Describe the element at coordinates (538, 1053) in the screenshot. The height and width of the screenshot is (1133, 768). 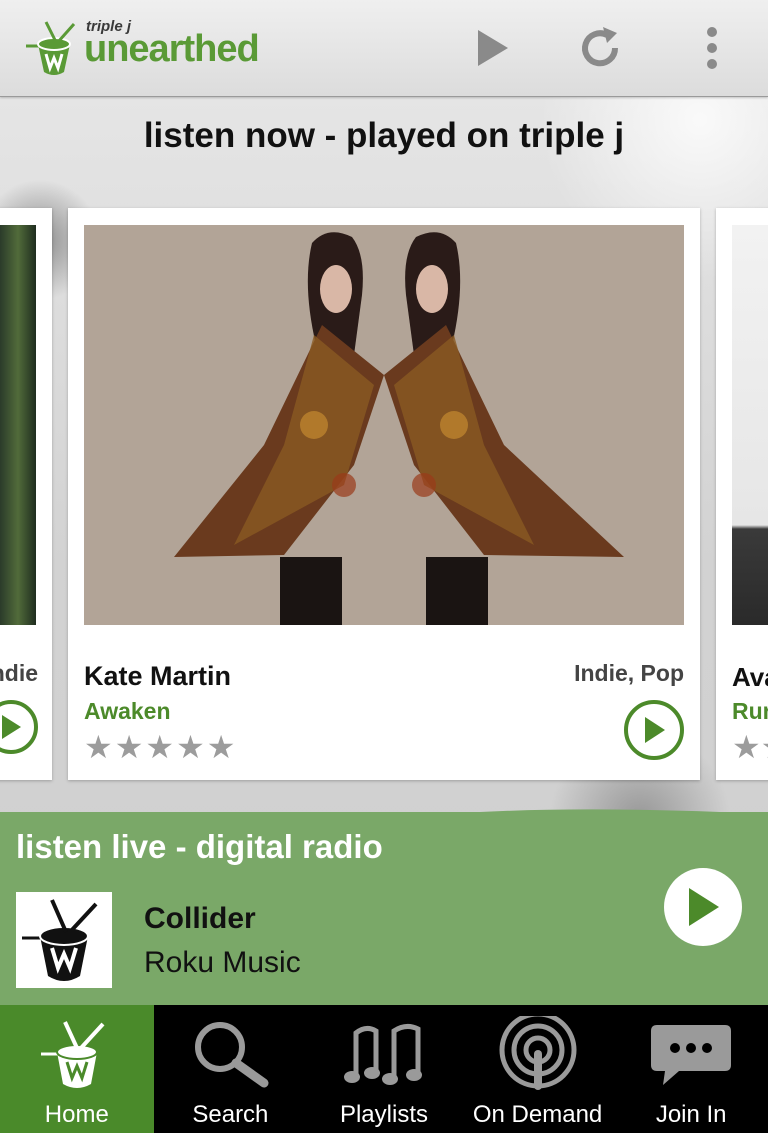
I see `podcast-icon` at that location.